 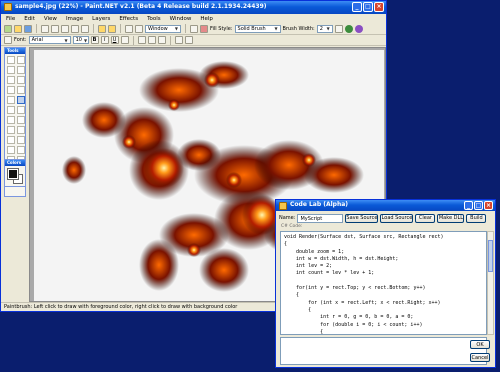 What do you see at coordinates (29, 19) in the screenshot?
I see `menu-edit: Edit` at bounding box center [29, 19].